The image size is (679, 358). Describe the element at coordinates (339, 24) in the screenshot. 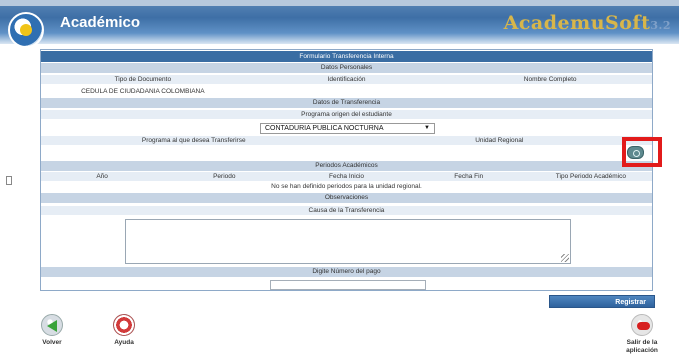

I see `app-header: Académico AcademuSoft3.2` at that location.